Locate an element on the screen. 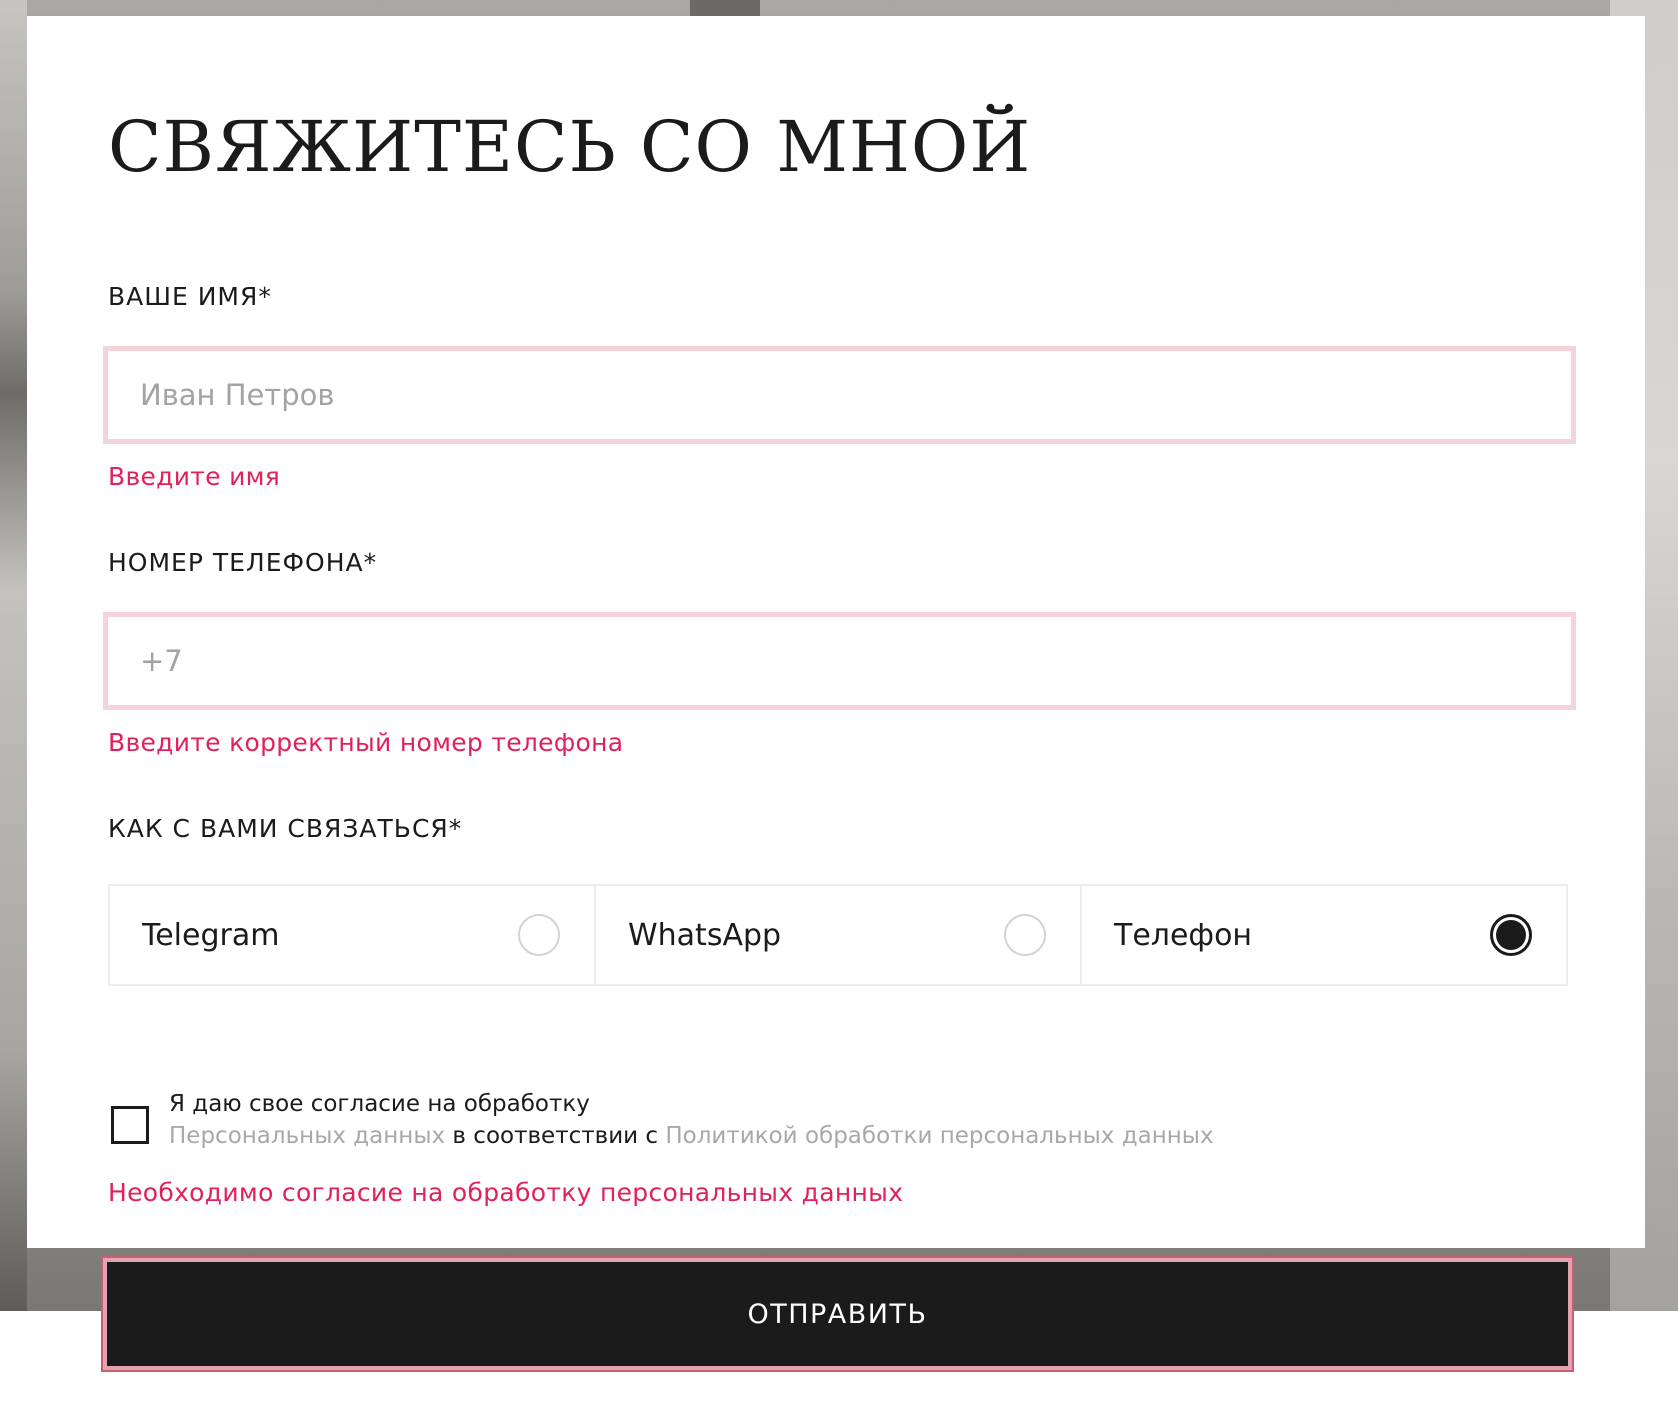 The width and height of the screenshot is (1678, 1428). consent-checkbox is located at coordinates (130, 1125).